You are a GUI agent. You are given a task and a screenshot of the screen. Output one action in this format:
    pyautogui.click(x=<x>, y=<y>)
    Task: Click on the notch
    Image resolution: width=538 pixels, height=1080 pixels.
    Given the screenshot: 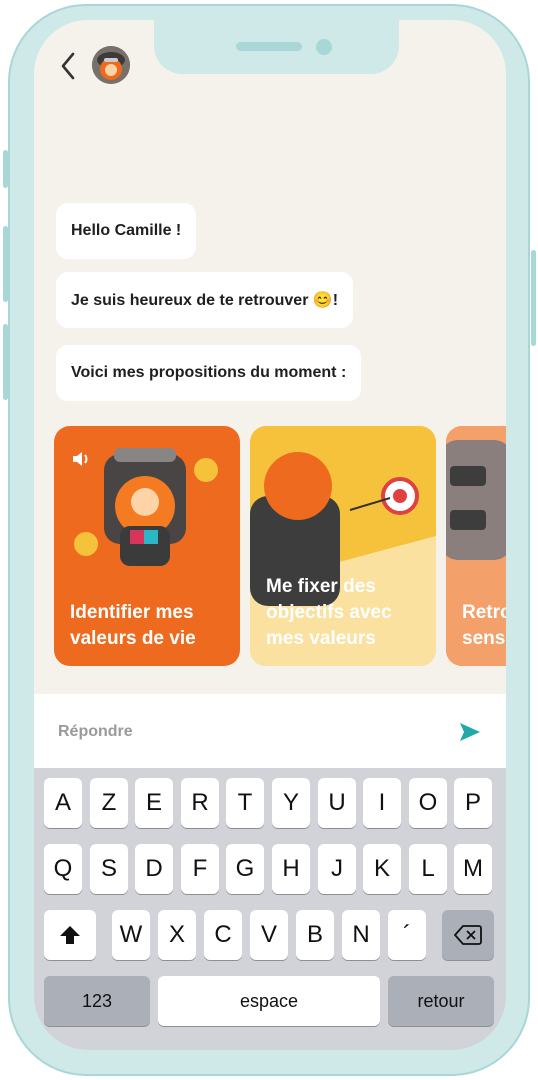 What is the action you would take?
    pyautogui.click(x=276, y=47)
    